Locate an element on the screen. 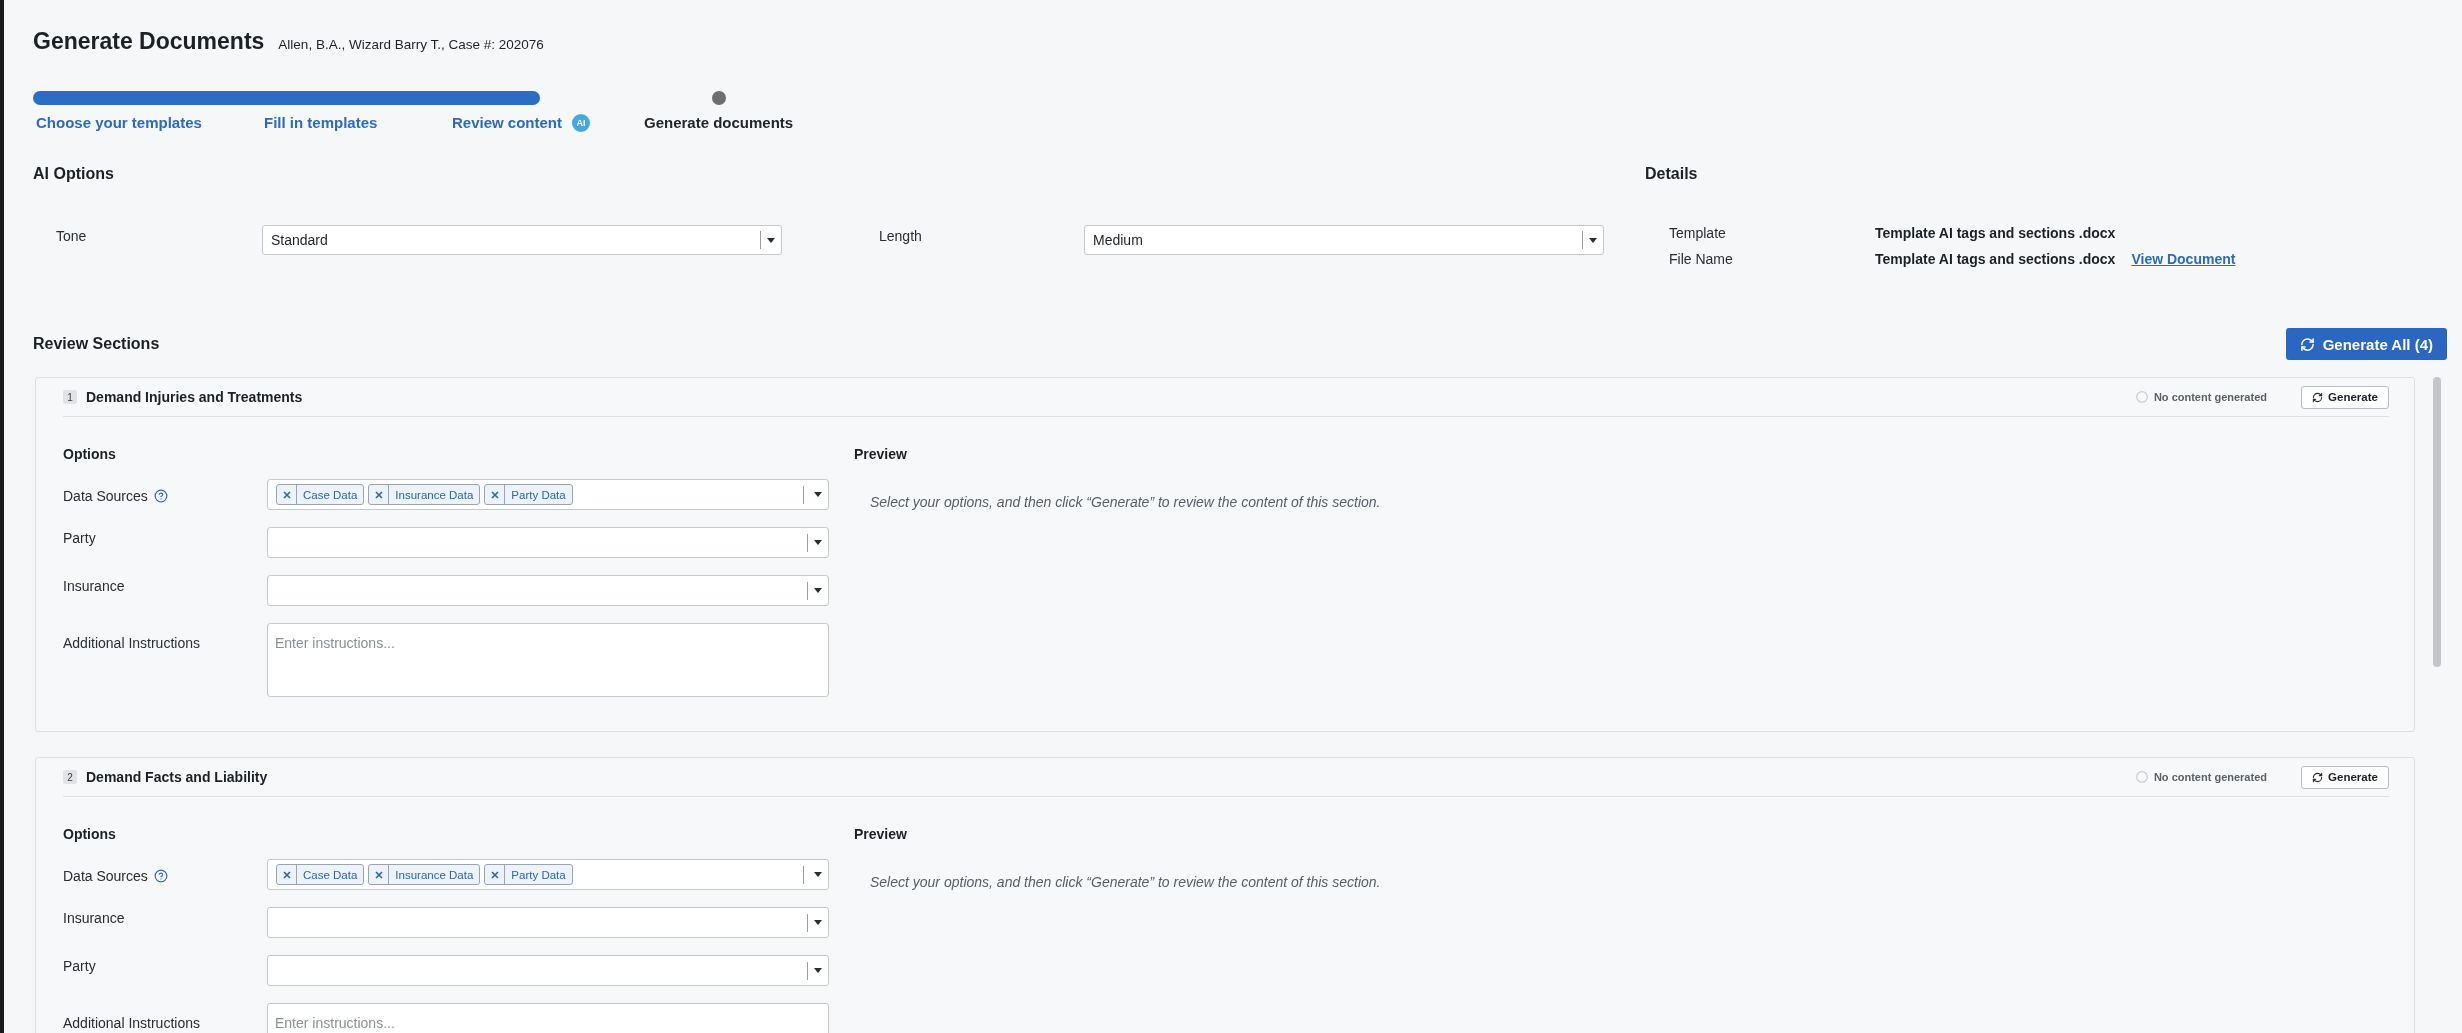 The image size is (2462, 1033). detail-label: File Name is located at coordinates (1701, 259).